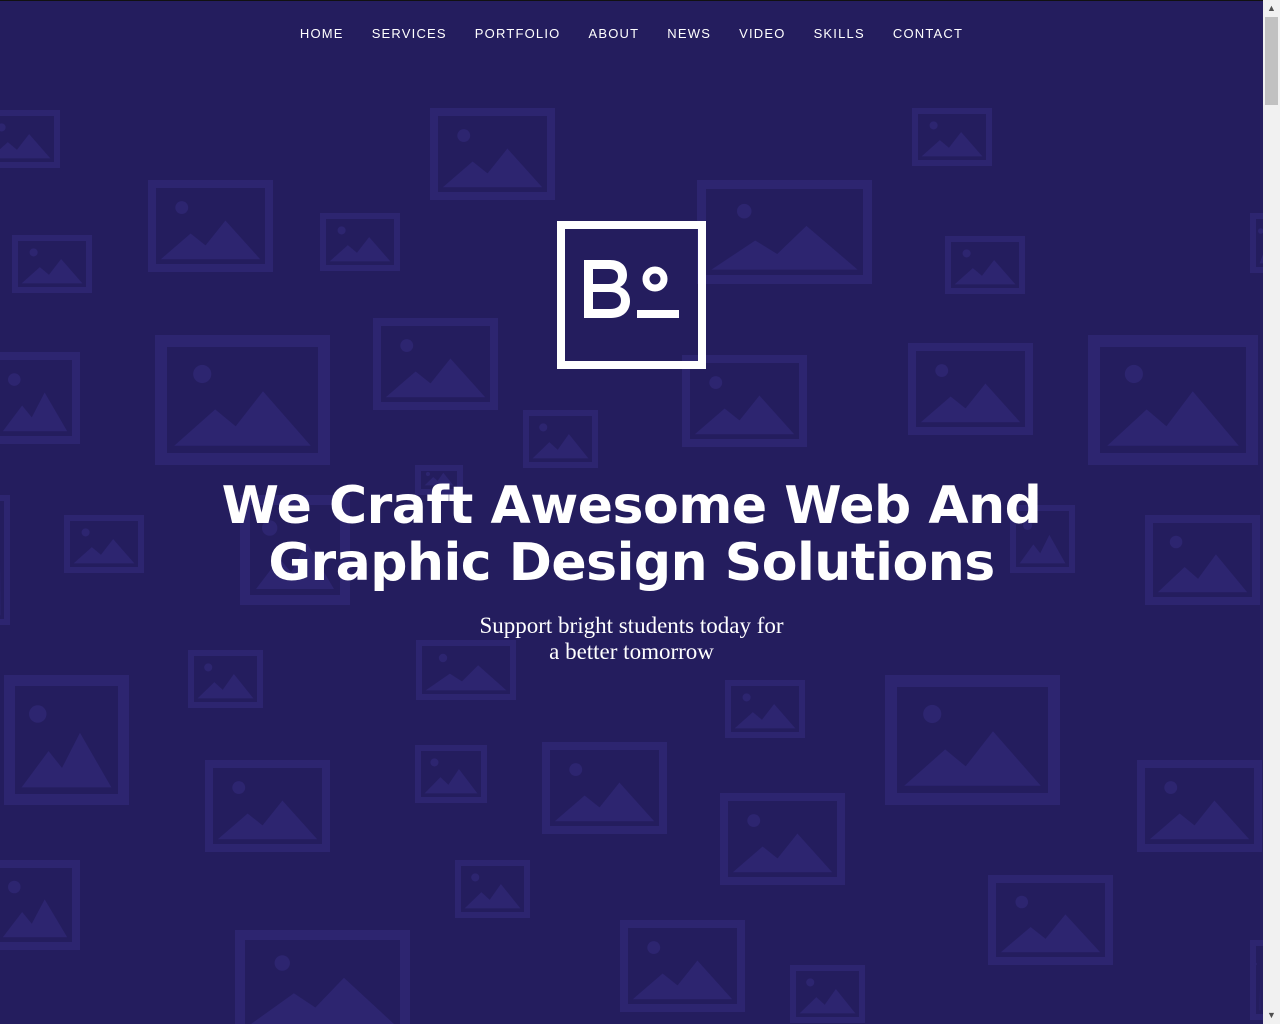  What do you see at coordinates (631, 295) in the screenshot?
I see `bo-logo-icon` at bounding box center [631, 295].